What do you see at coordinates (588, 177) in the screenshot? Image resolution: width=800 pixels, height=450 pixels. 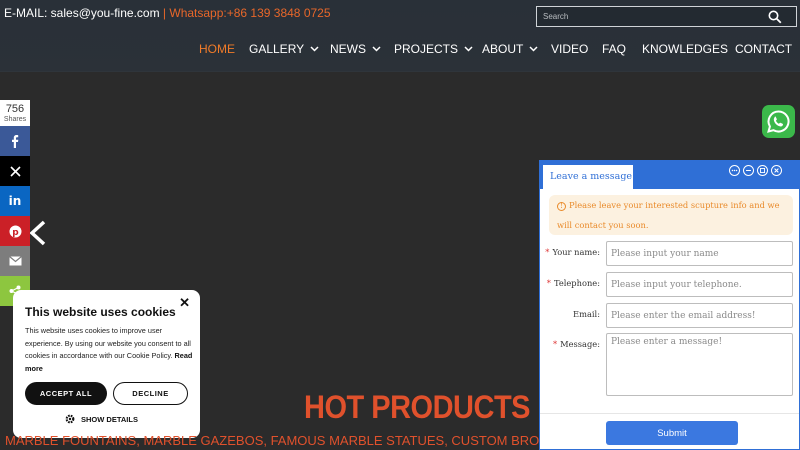 I see `tab-leave-message: Leave a message` at bounding box center [588, 177].